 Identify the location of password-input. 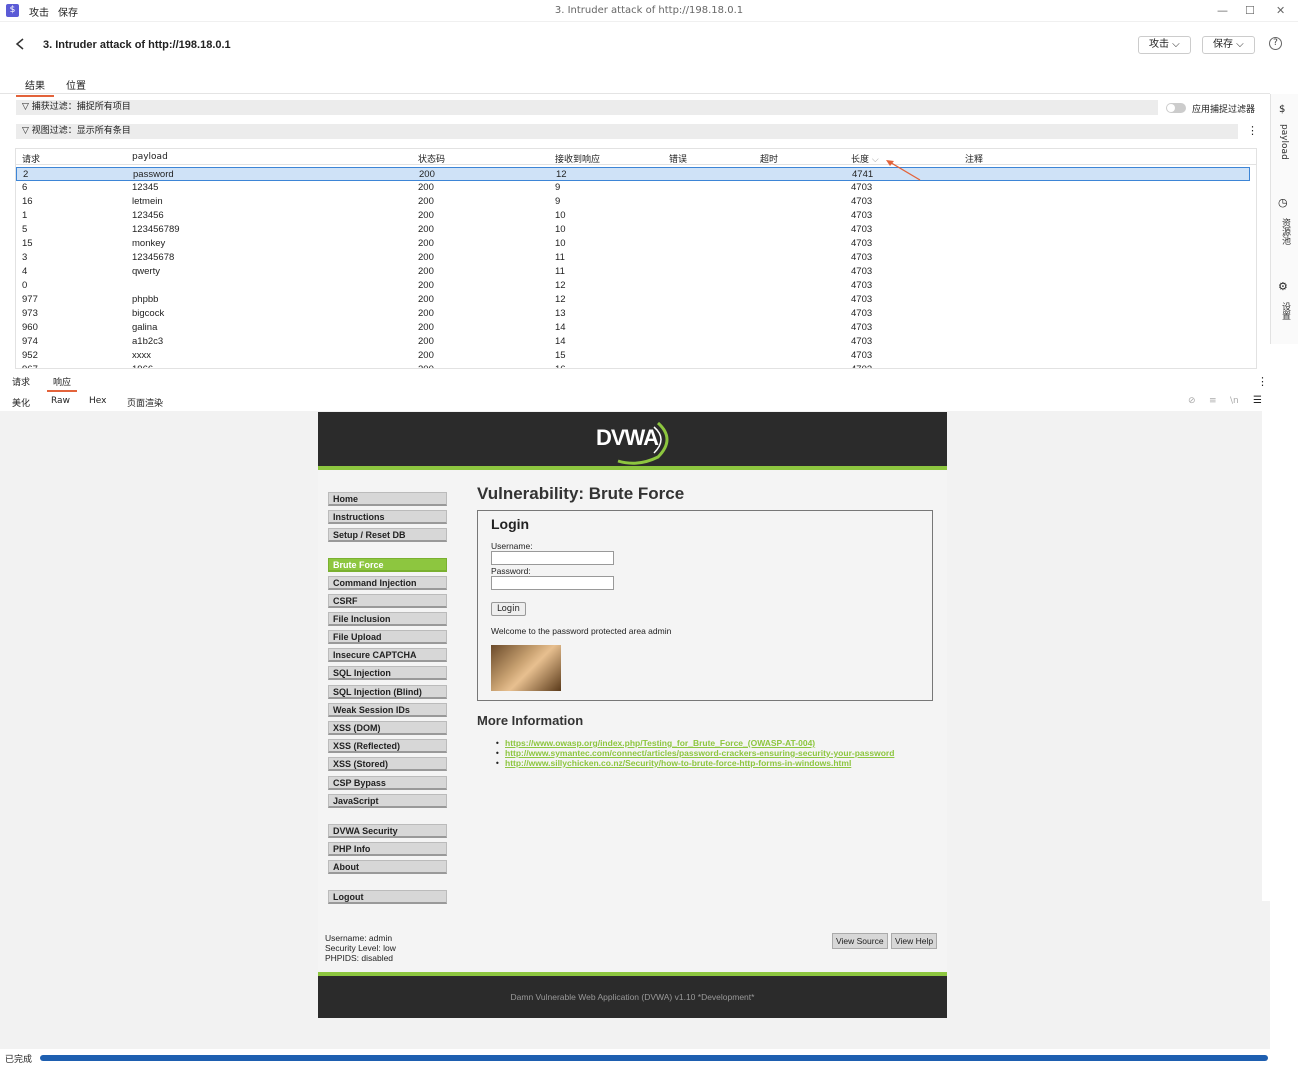
(552, 583).